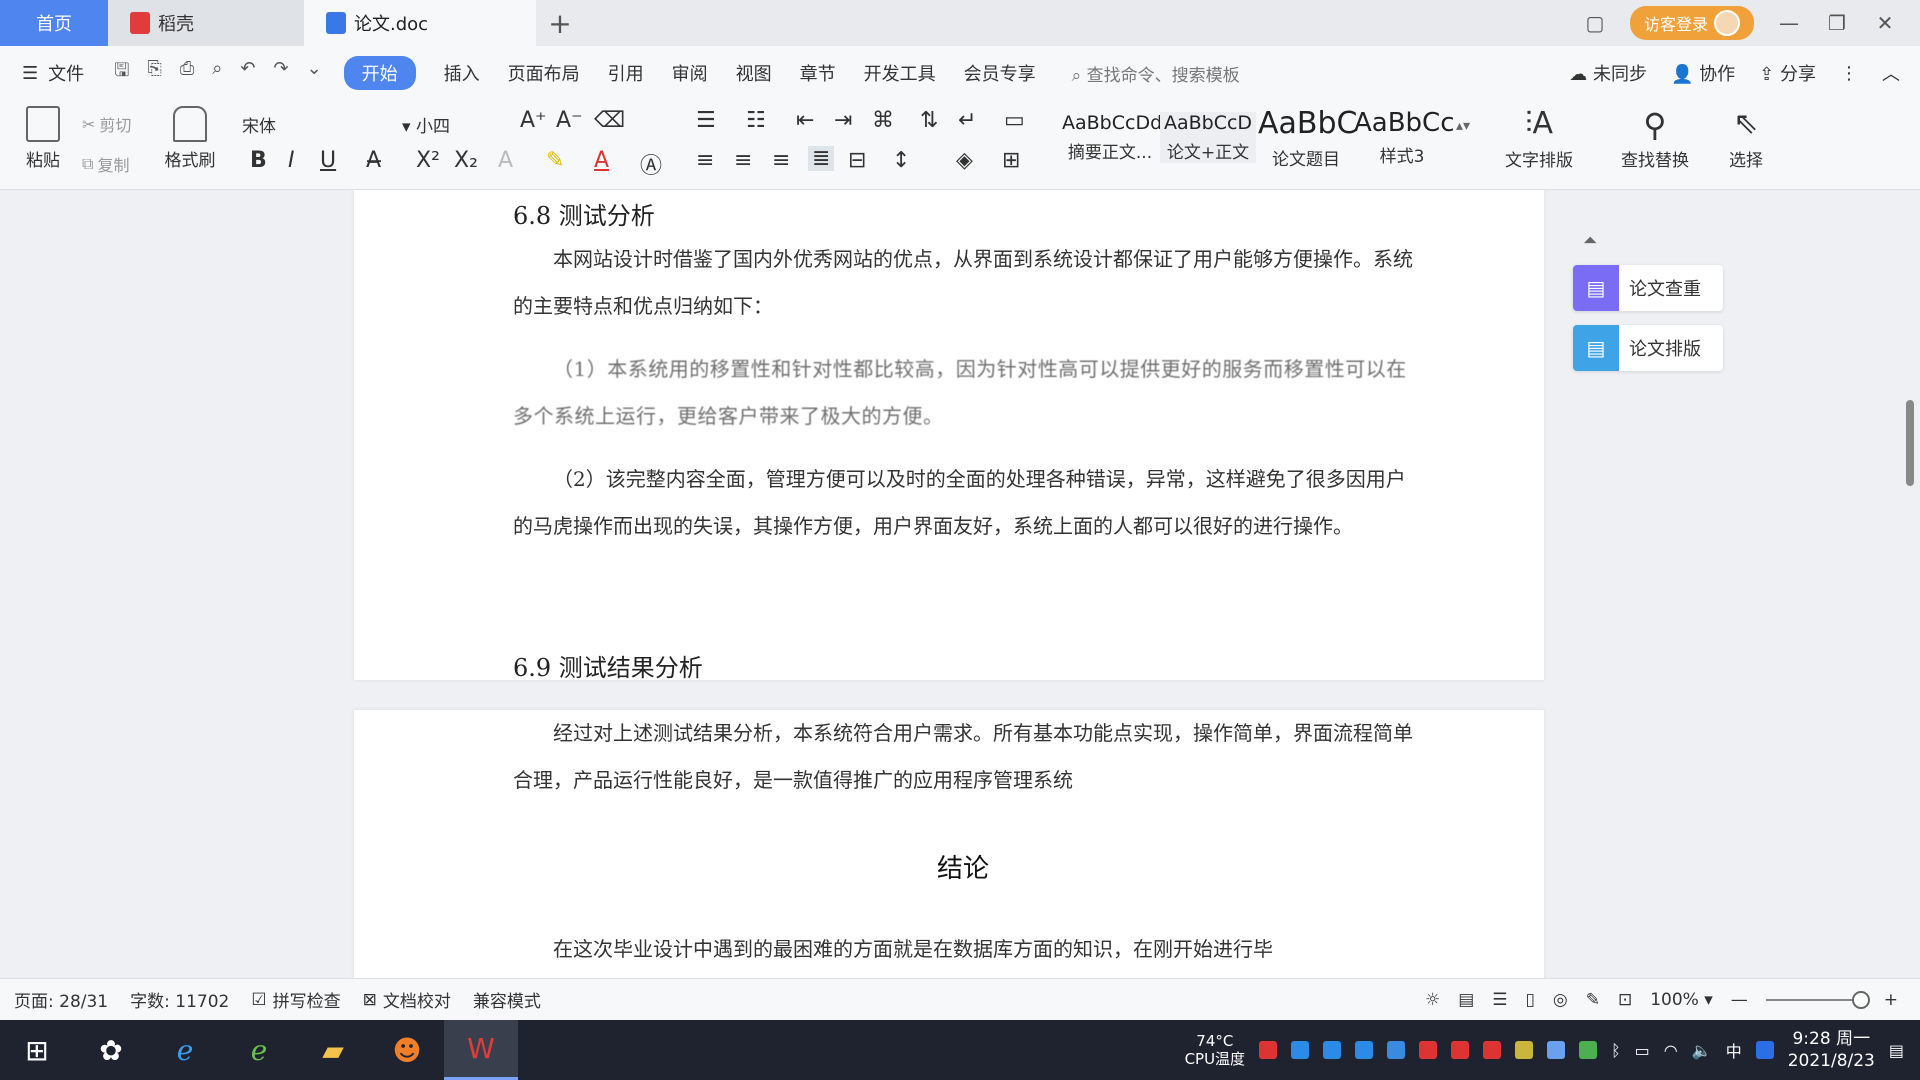 The width and height of the screenshot is (1920, 1080). I want to click on web-view-icon: ◎, so click(1560, 1000).